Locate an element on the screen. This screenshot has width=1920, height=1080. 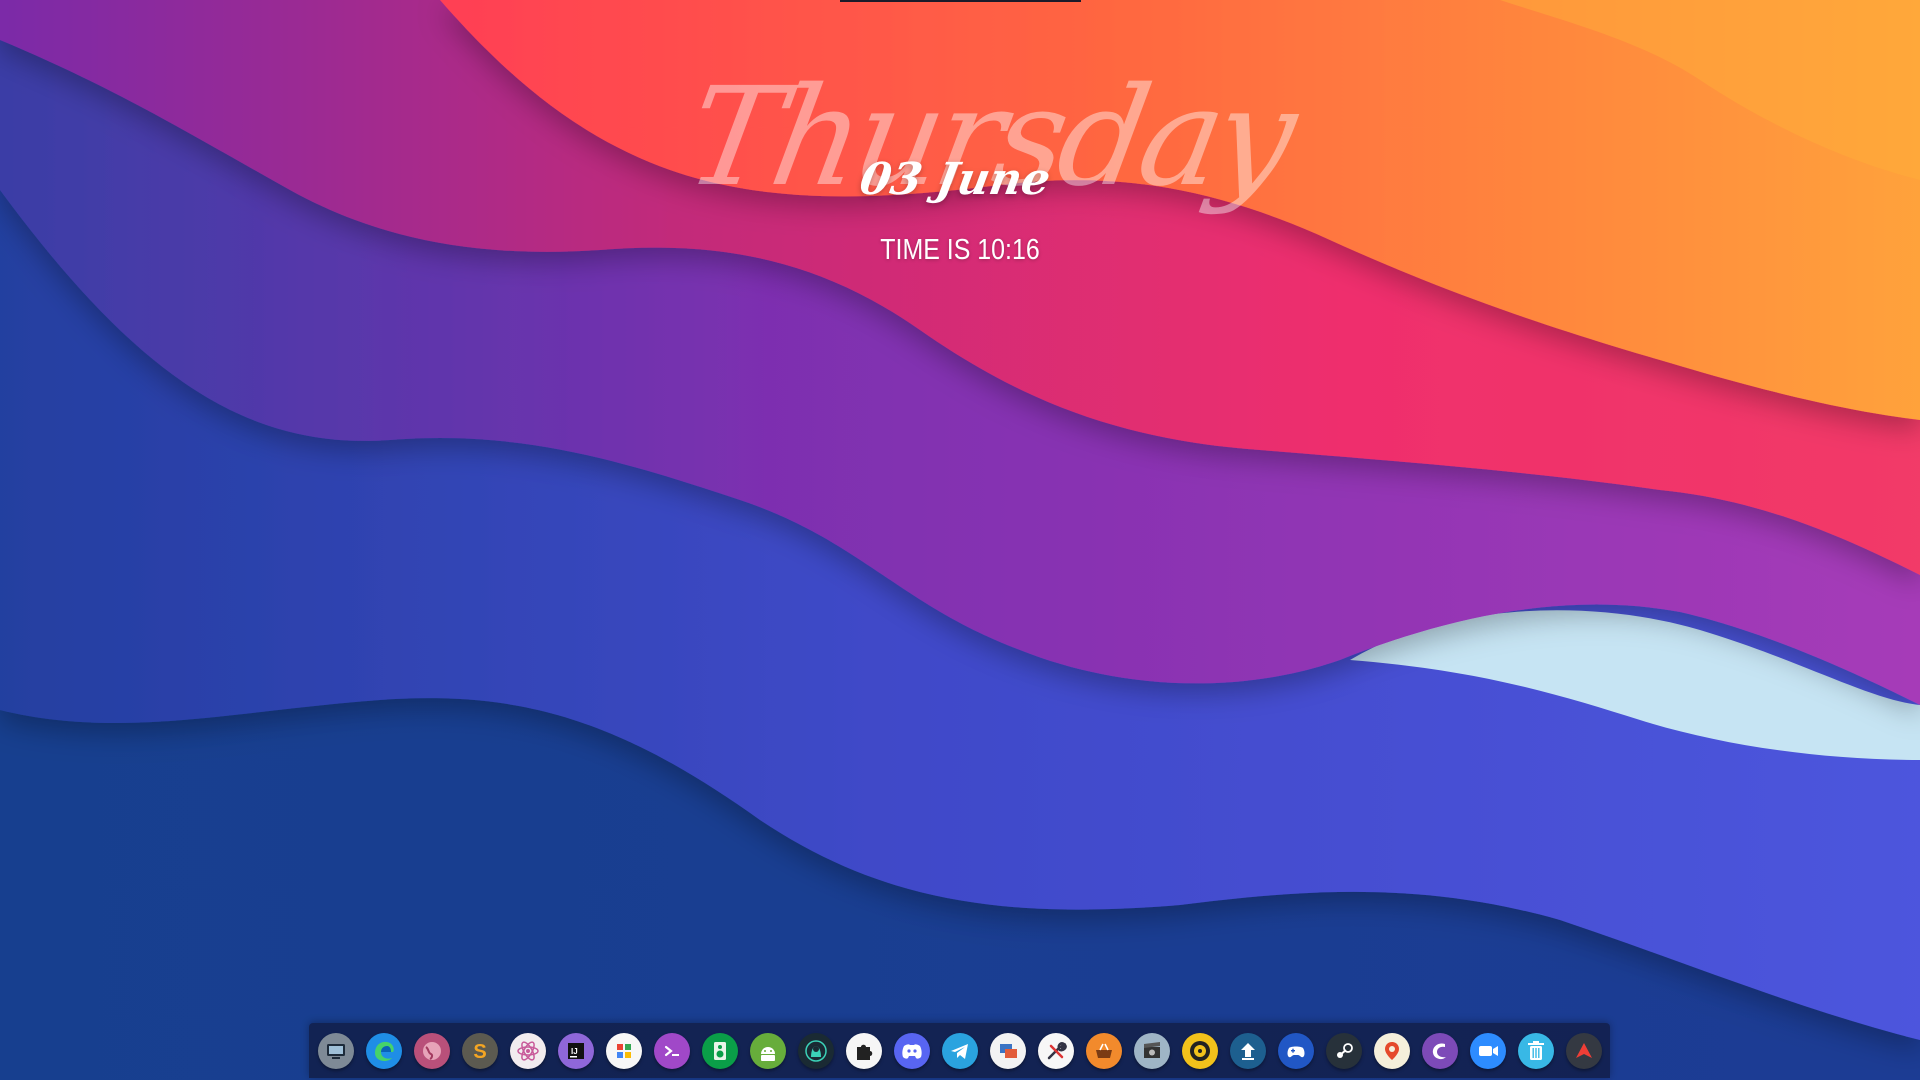
terminal-icon is located at coordinates (671, 1050).